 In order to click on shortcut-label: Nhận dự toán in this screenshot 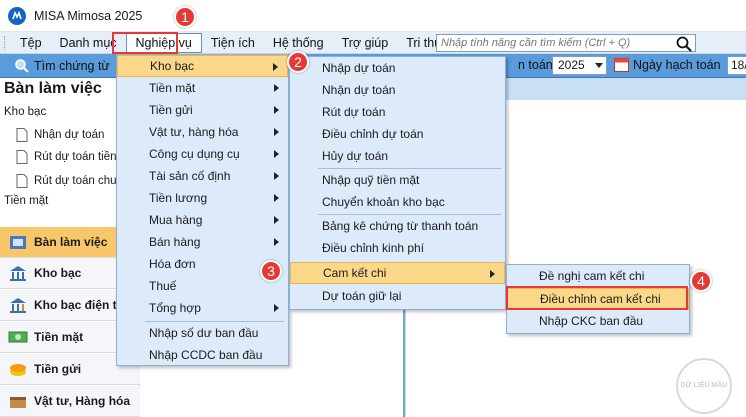, I will do `click(69, 135)`.